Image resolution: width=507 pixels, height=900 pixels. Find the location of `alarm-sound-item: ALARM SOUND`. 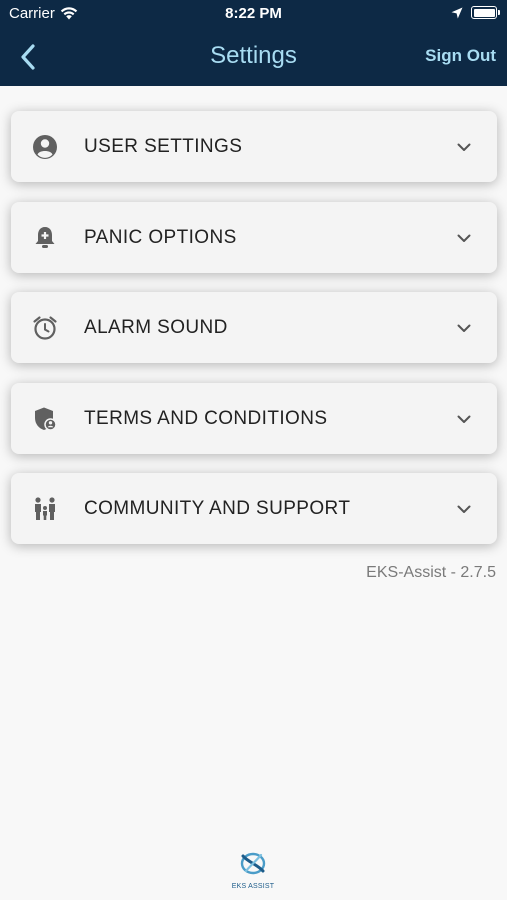

alarm-sound-item: ALARM SOUND is located at coordinates (254, 327).